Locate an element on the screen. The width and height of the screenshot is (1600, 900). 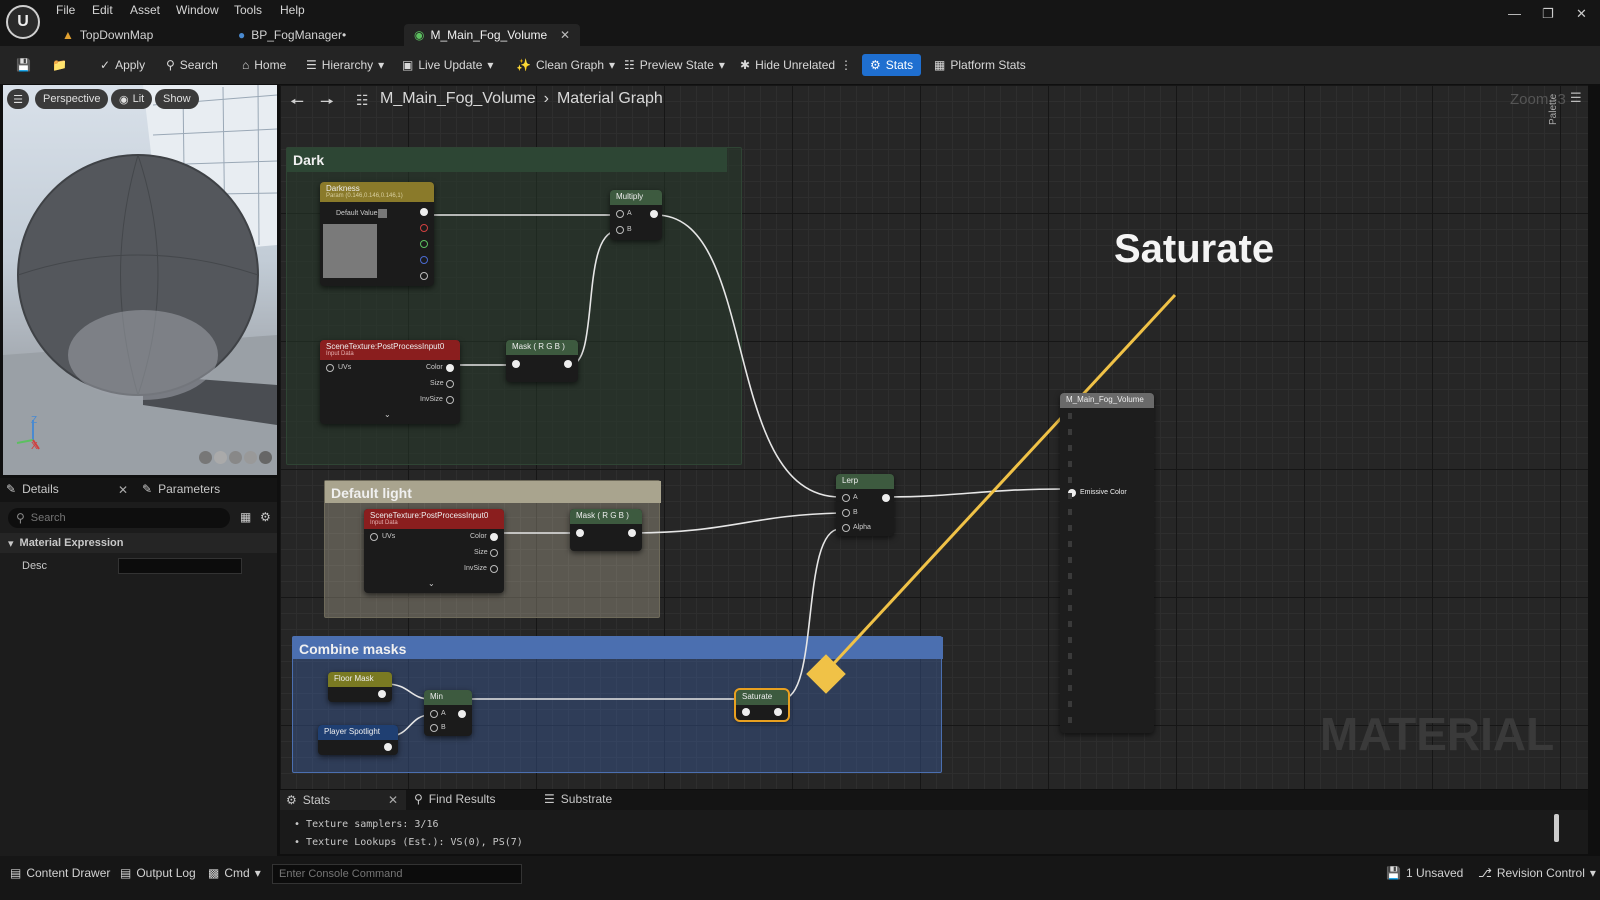
perspective-button: Perspective is located at coordinates (72, 99).